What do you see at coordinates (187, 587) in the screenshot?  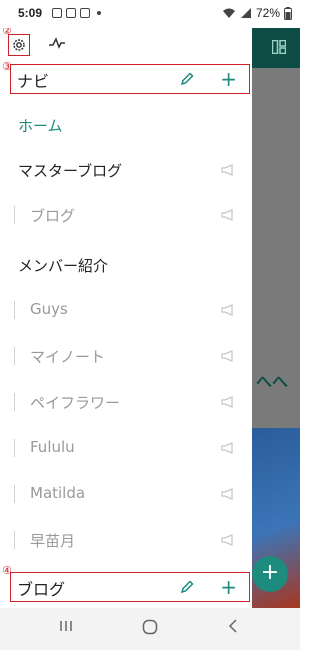 I see `blog-edit-pencil-icon` at bounding box center [187, 587].